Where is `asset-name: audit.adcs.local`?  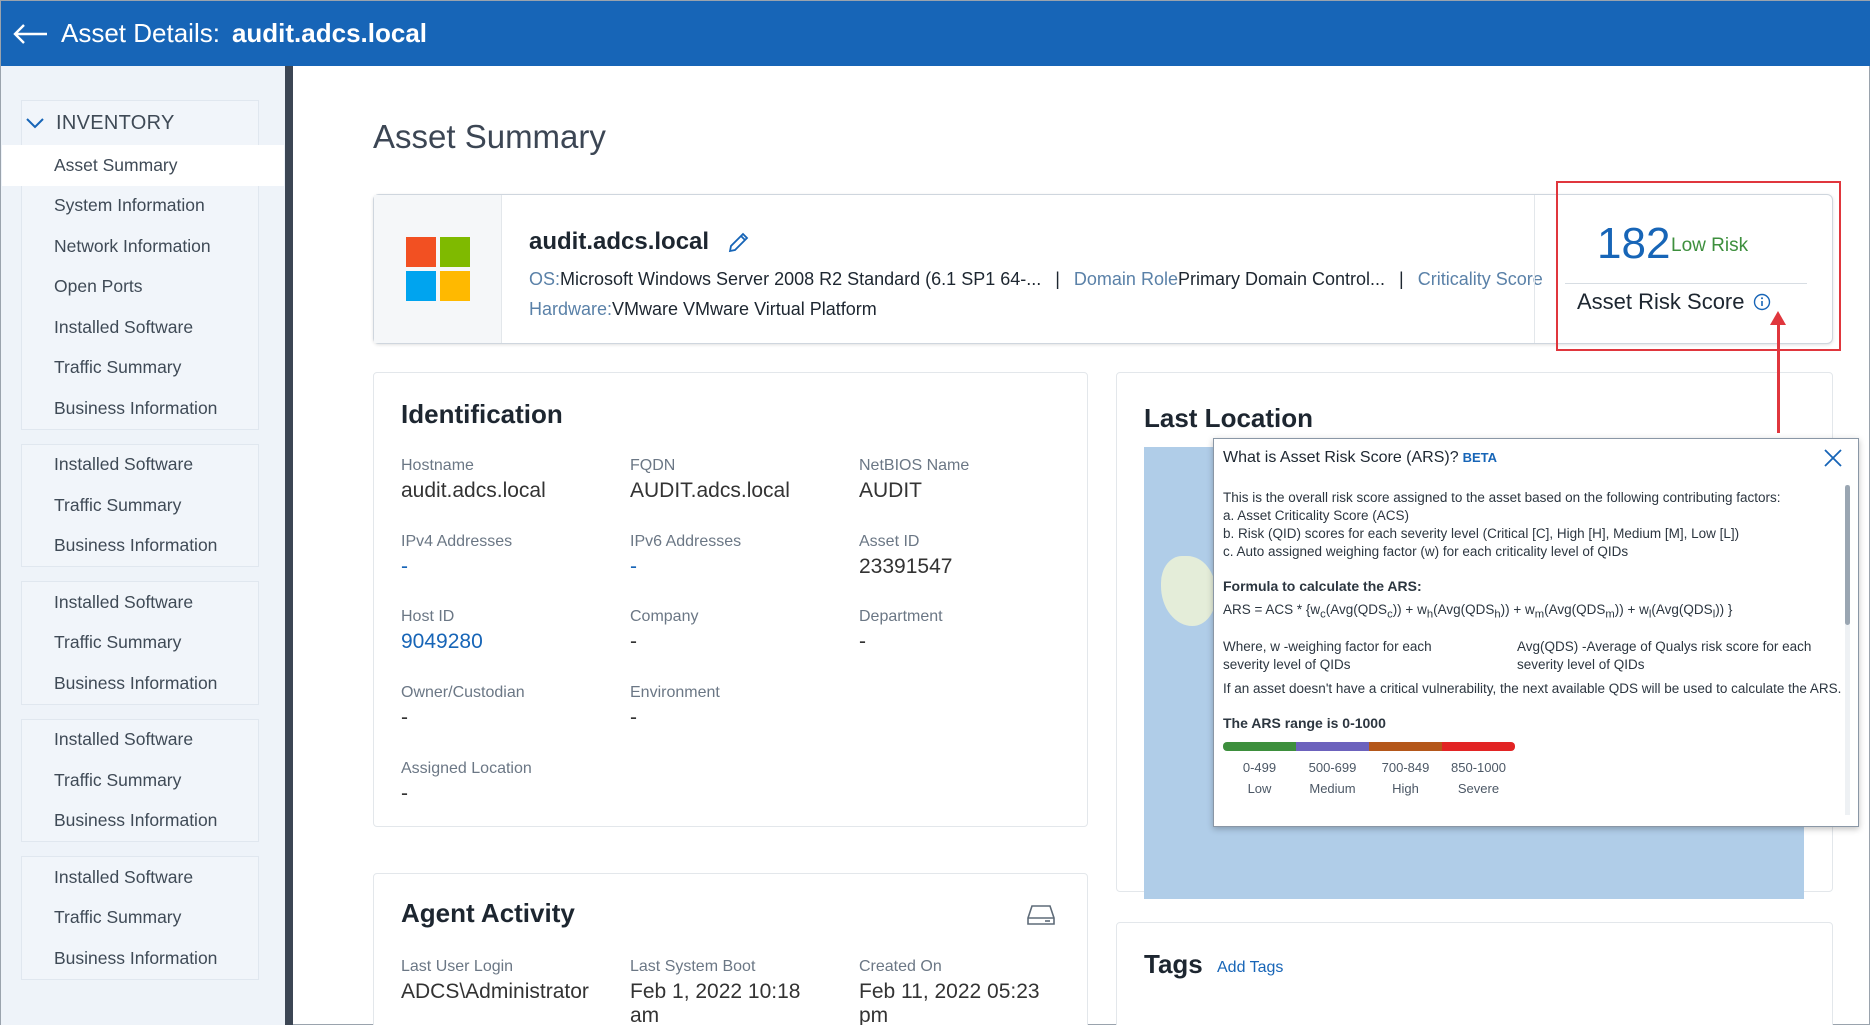
asset-name: audit.adcs.local is located at coordinates (640, 242).